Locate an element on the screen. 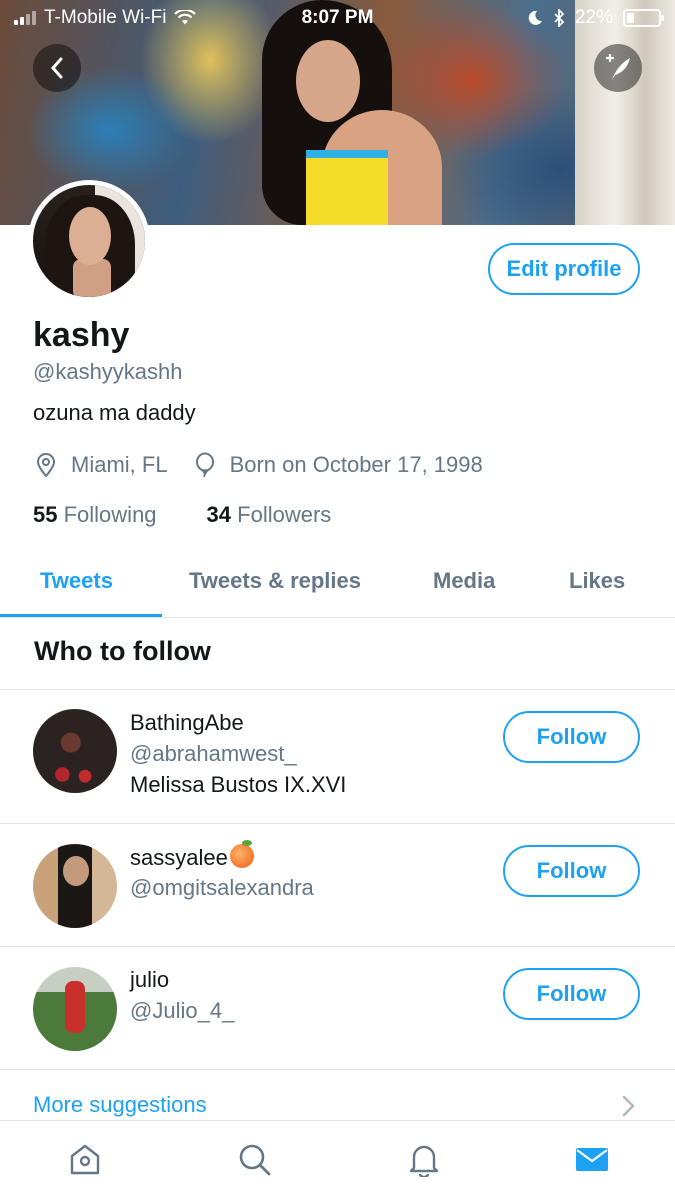 The width and height of the screenshot is (675, 1200). profile-location: Miami, FL is located at coordinates (119, 464).